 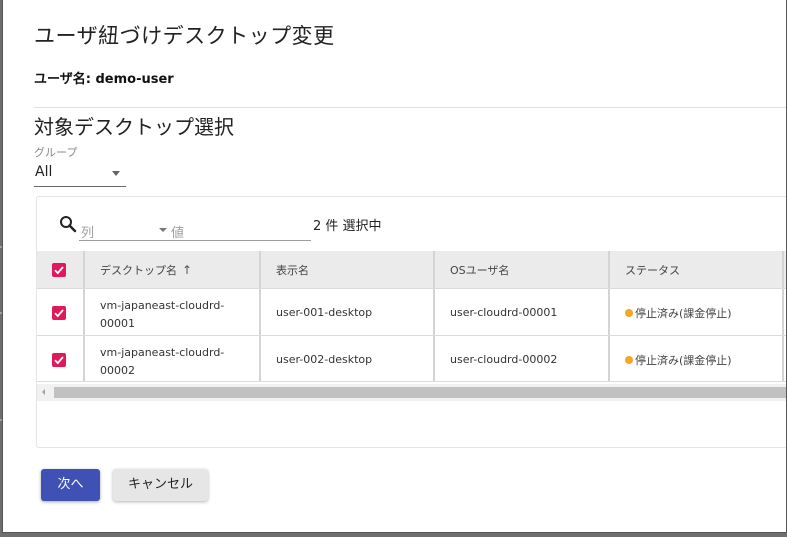 I want to click on desktop-name-line2: 00001, so click(x=117, y=323).